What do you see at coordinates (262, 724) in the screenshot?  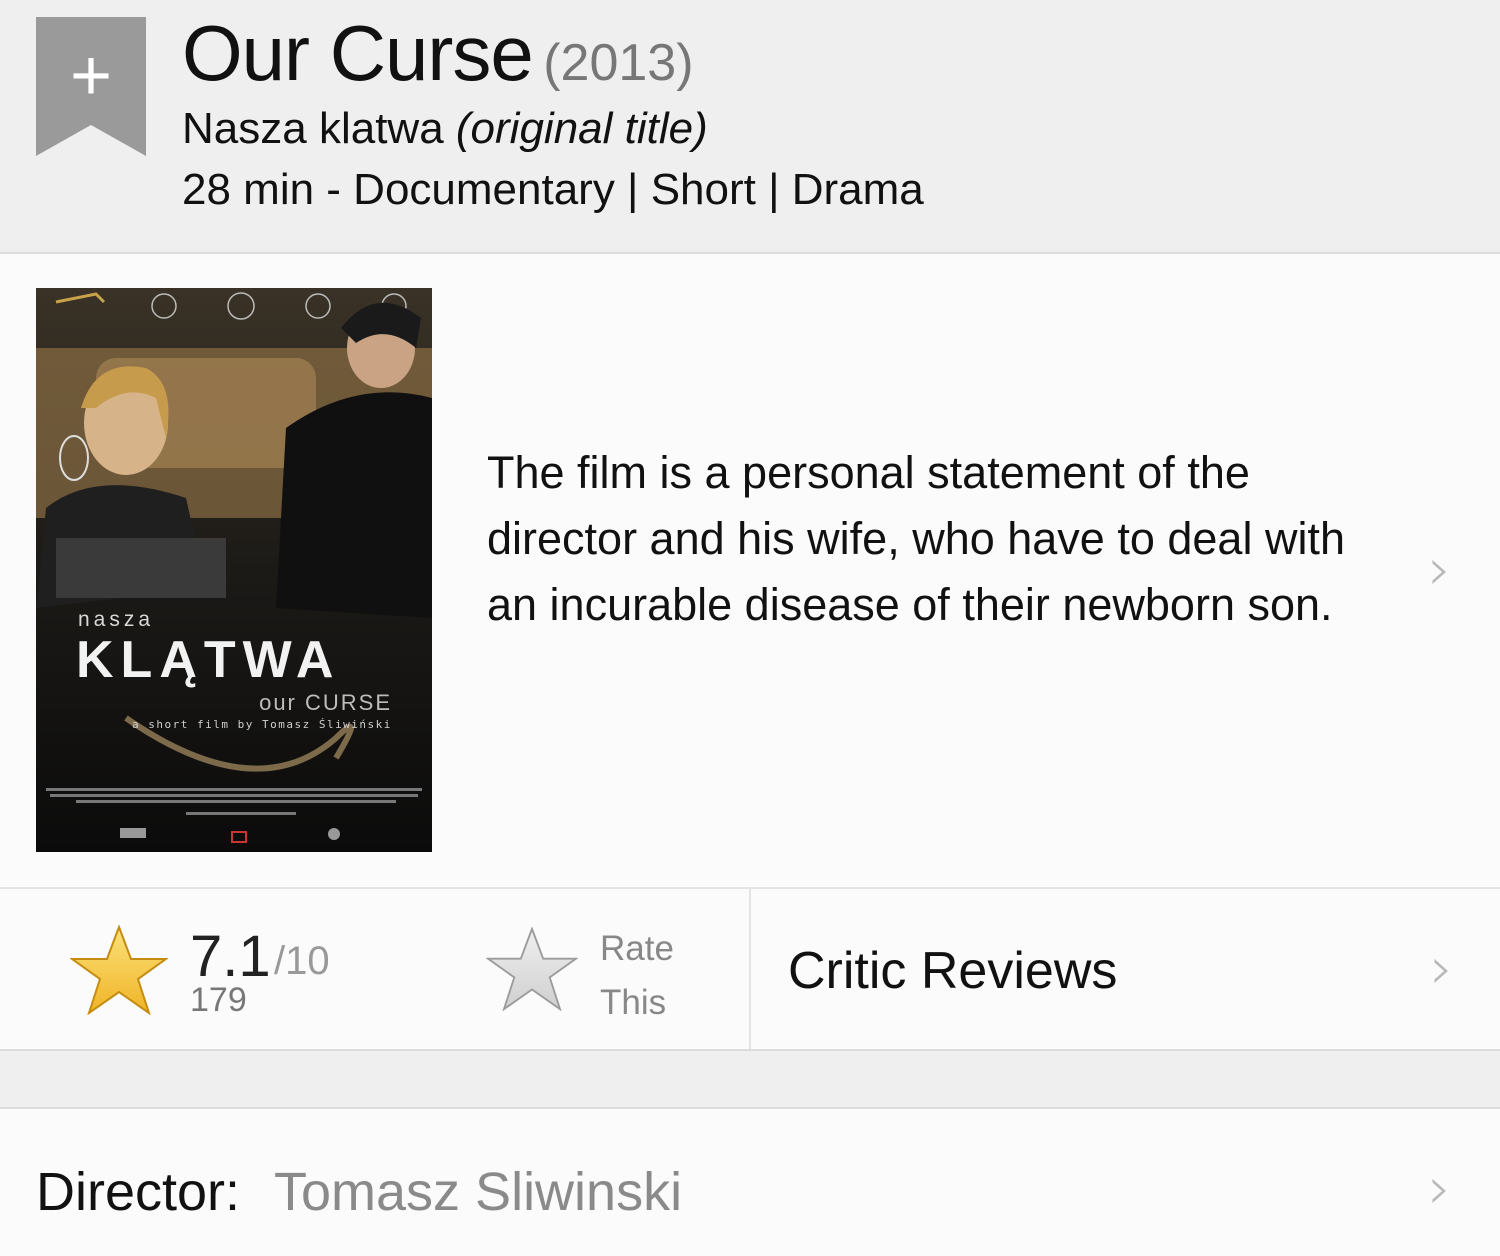 I see `poster-byline: a short film by Tomasz Śliwiński` at bounding box center [262, 724].